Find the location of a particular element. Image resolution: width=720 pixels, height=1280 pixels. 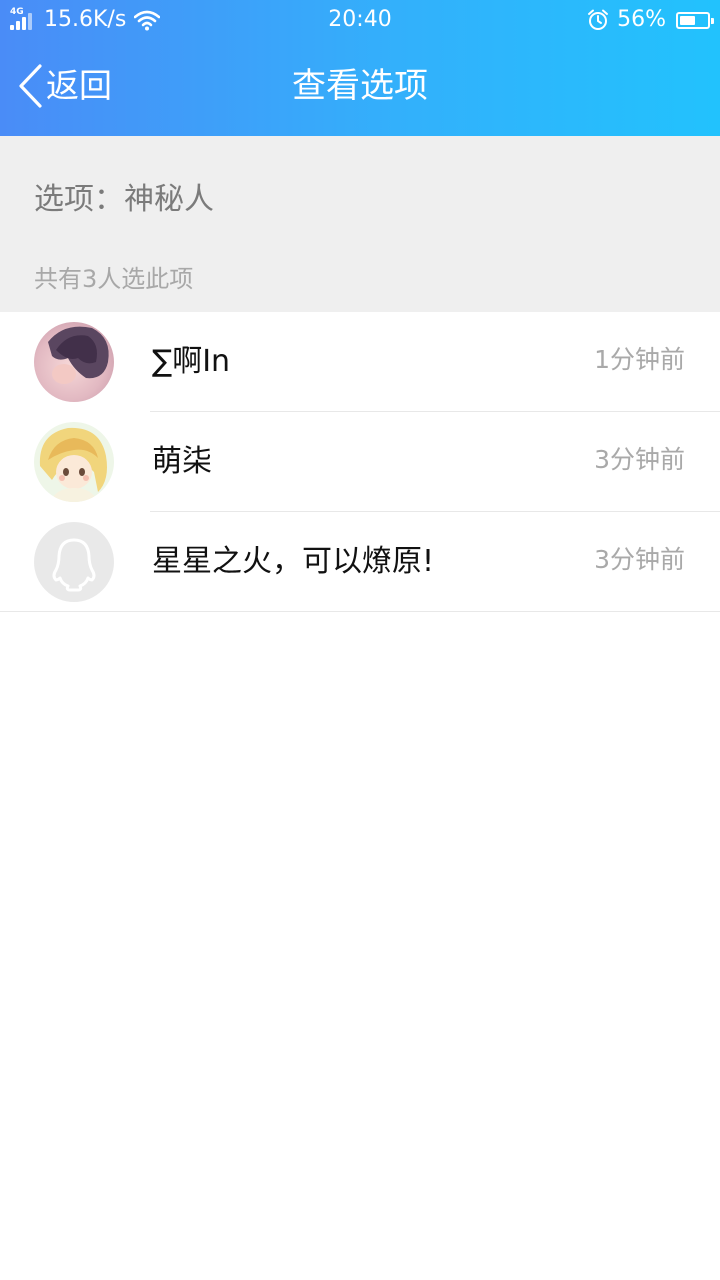

photo-avatar-icon is located at coordinates (74, 362).